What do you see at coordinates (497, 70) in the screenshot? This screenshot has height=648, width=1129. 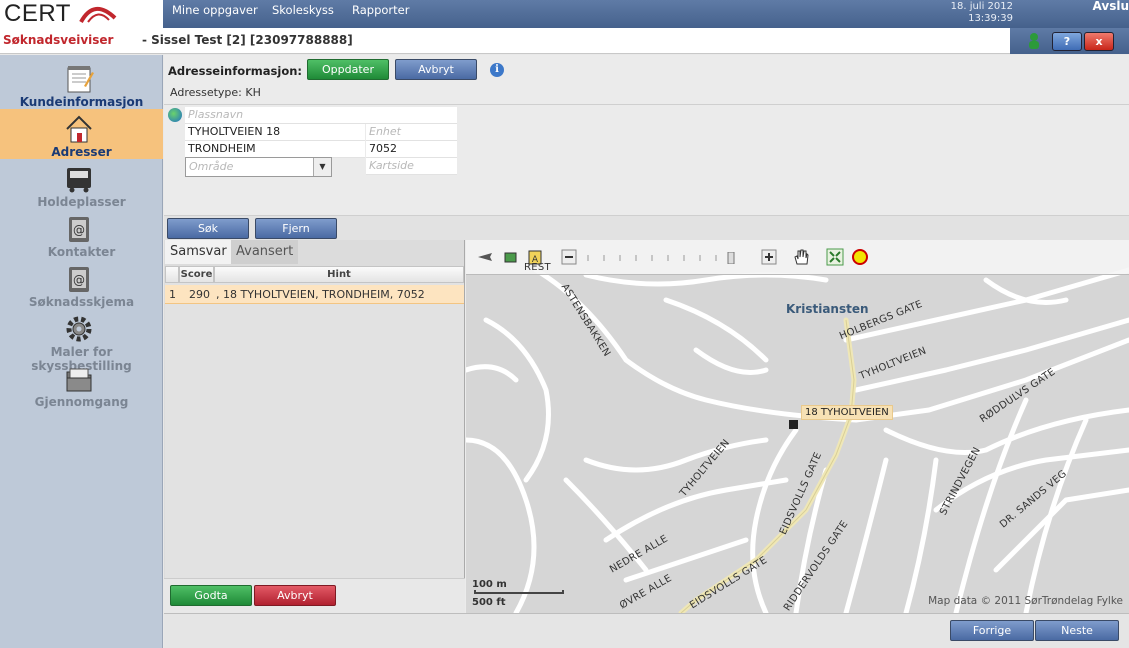 I see `info-icon: i` at bounding box center [497, 70].